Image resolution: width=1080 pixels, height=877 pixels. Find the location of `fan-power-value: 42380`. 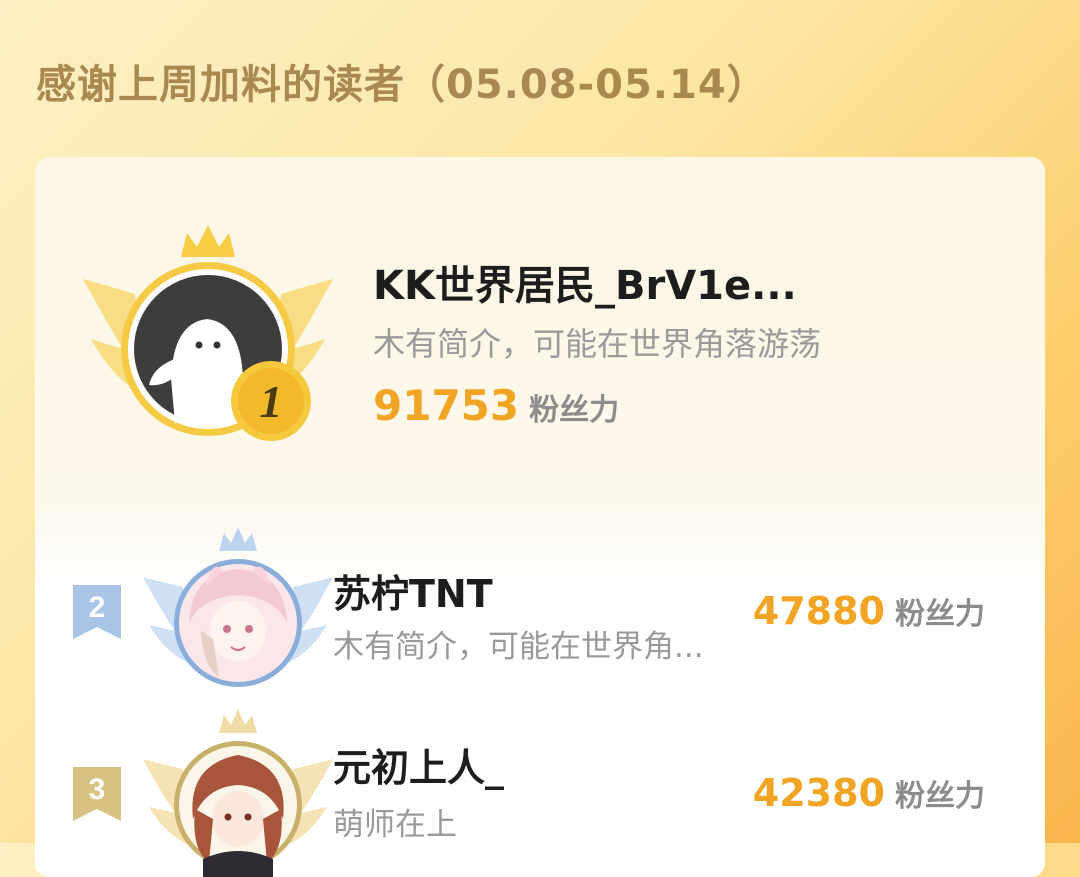

fan-power-value: 42380 is located at coordinates (818, 793).